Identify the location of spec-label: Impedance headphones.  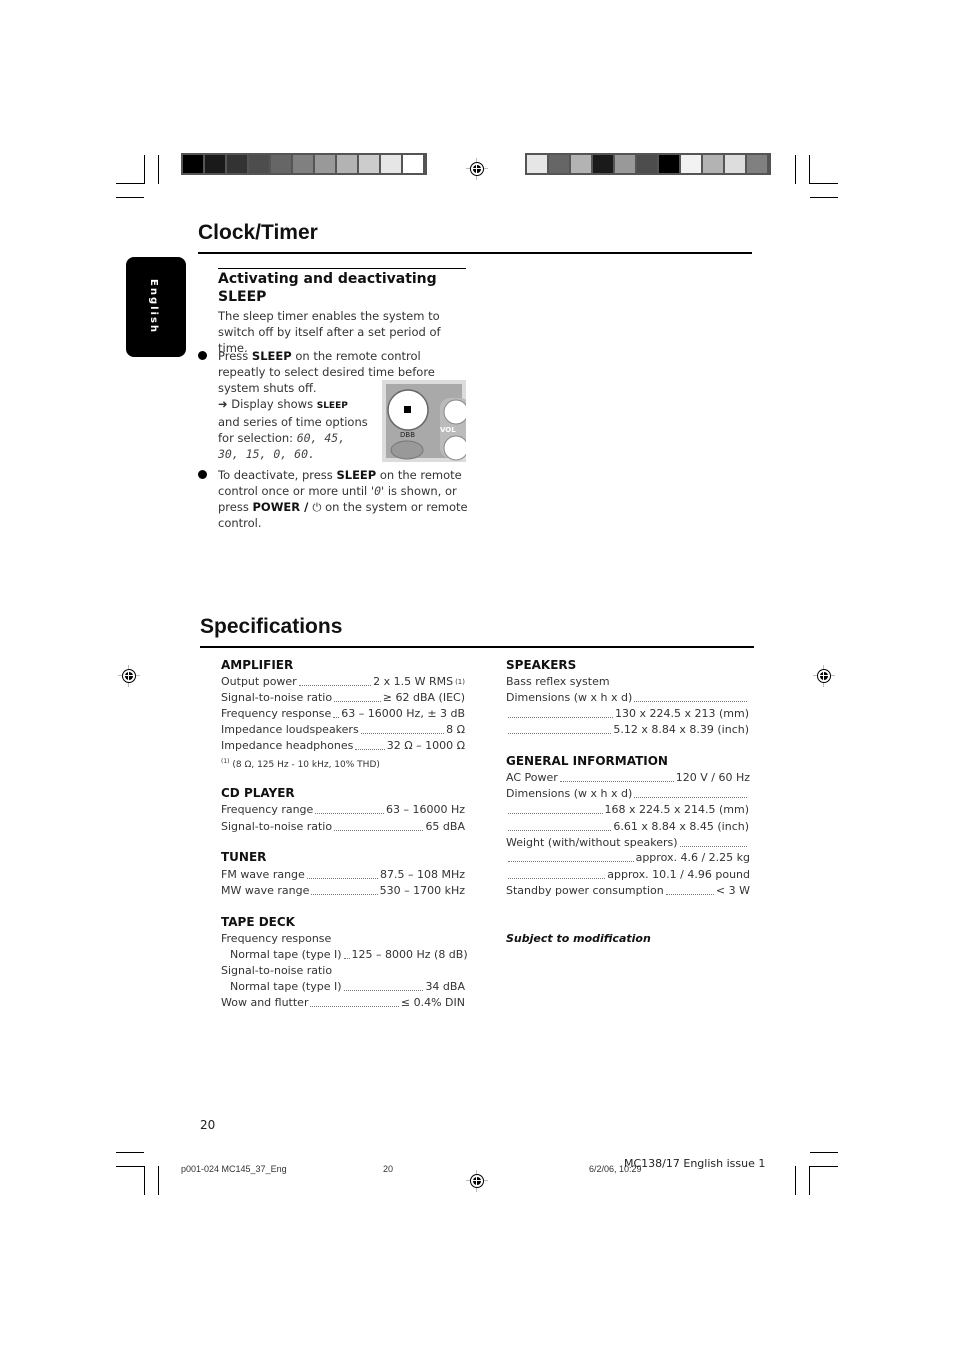
(287, 745).